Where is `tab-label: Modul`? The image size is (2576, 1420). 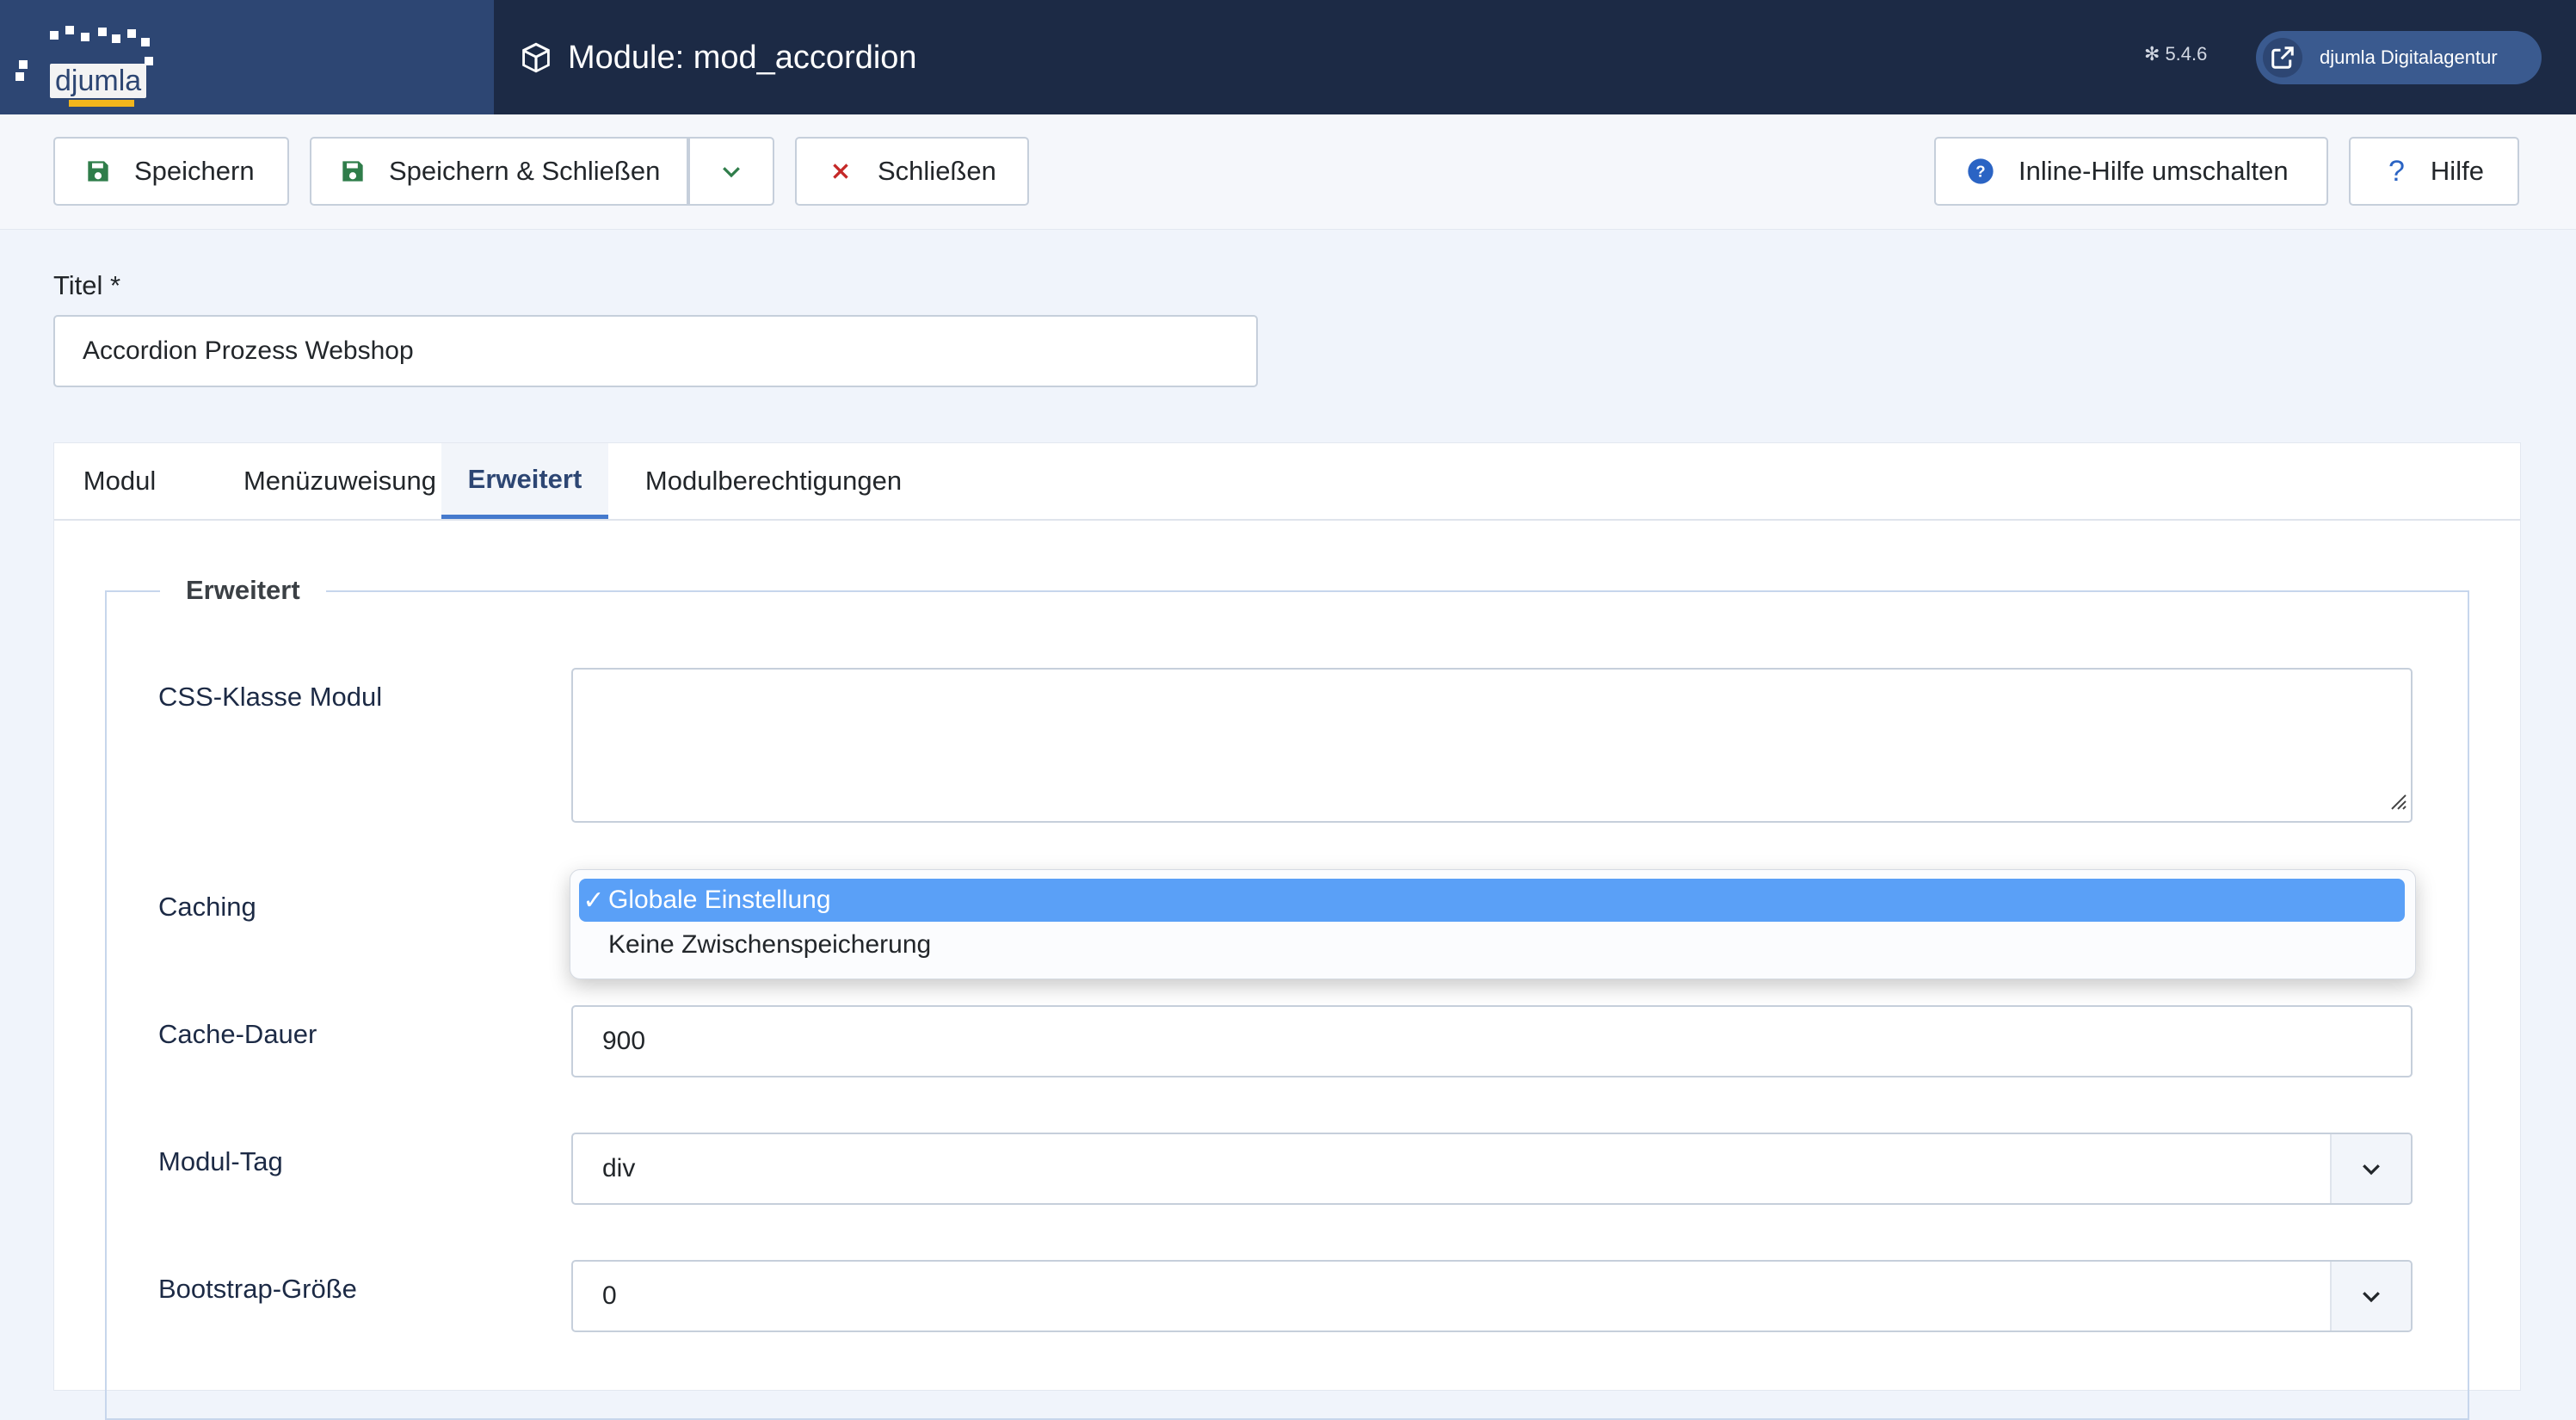
tab-label: Modul is located at coordinates (120, 481).